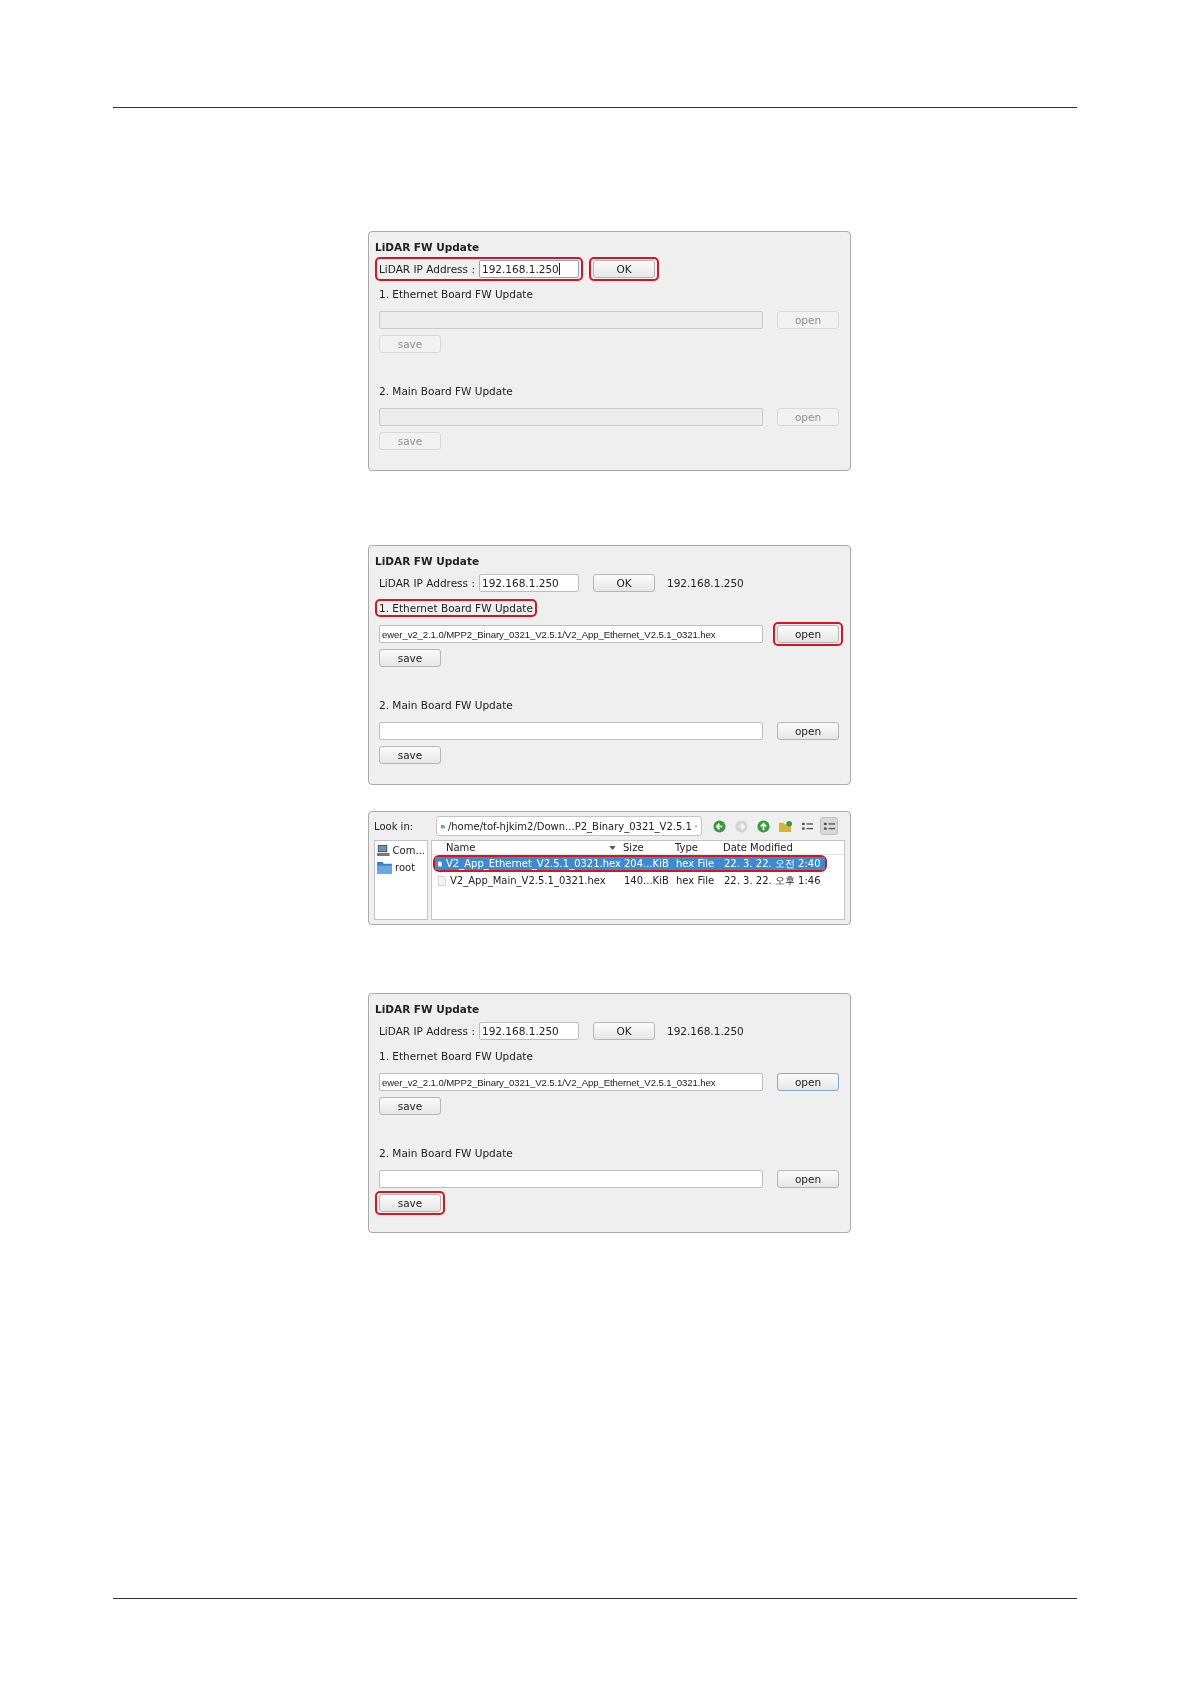 Image resolution: width=1191 pixels, height=1684 pixels. Describe the element at coordinates (630, 863) in the screenshot. I see `file-row: V2_App_Ethernet_V2.5.1_0321.hex 204...KiB hex File 22. 3. 22. 오전 2:40` at that location.